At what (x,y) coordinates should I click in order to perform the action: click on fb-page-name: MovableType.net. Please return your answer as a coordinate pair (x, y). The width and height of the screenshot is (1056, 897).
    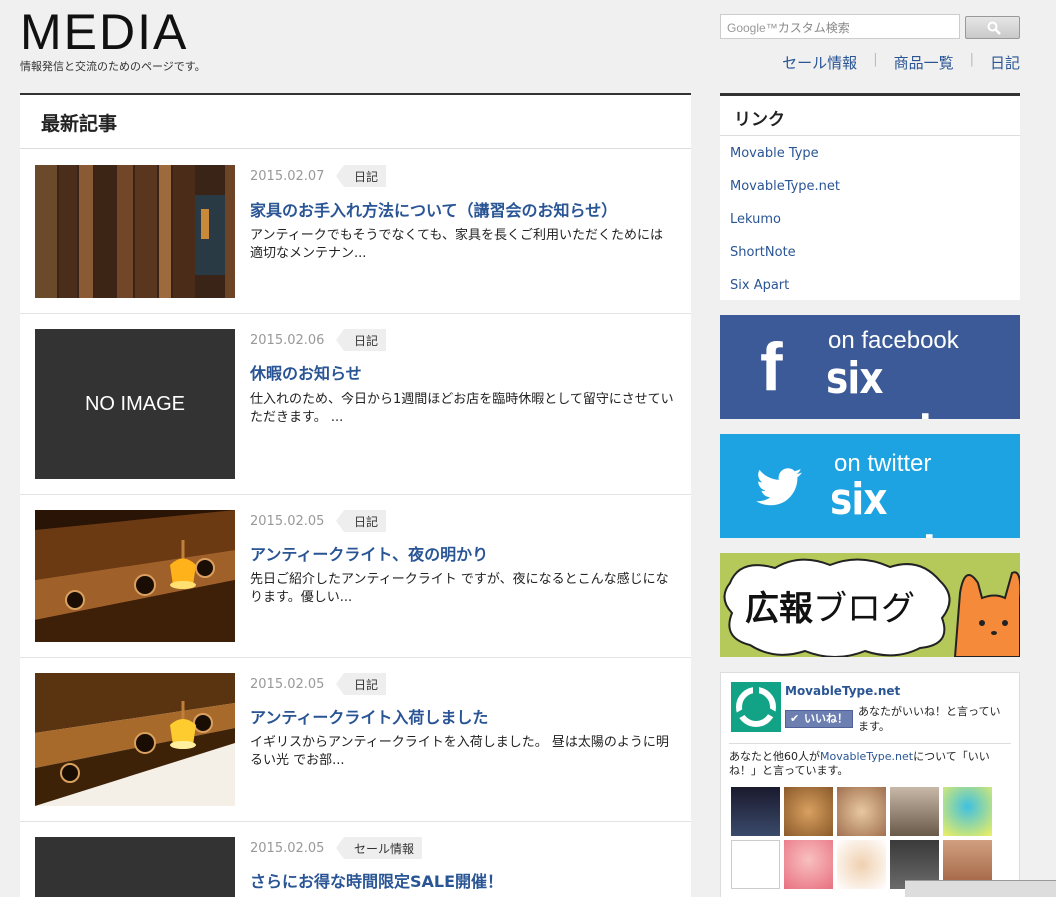
    Looking at the image, I should click on (842, 691).